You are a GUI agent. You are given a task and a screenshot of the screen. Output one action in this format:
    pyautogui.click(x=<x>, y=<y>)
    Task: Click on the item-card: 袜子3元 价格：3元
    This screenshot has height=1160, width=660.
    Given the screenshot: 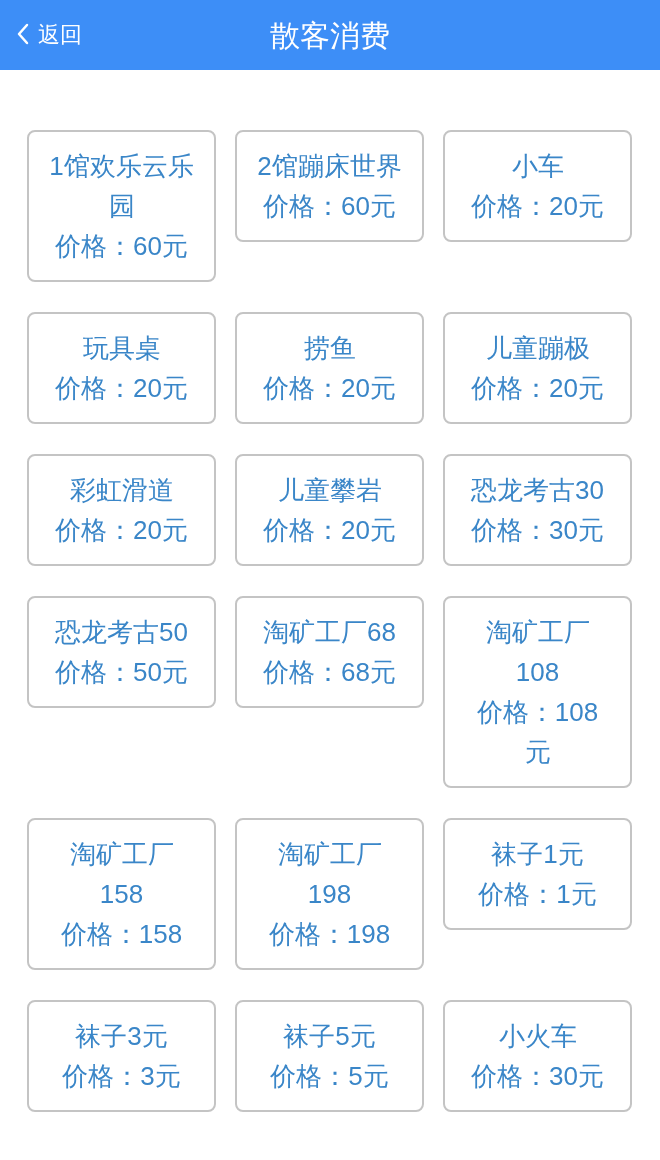 What is the action you would take?
    pyautogui.click(x=121, y=1056)
    